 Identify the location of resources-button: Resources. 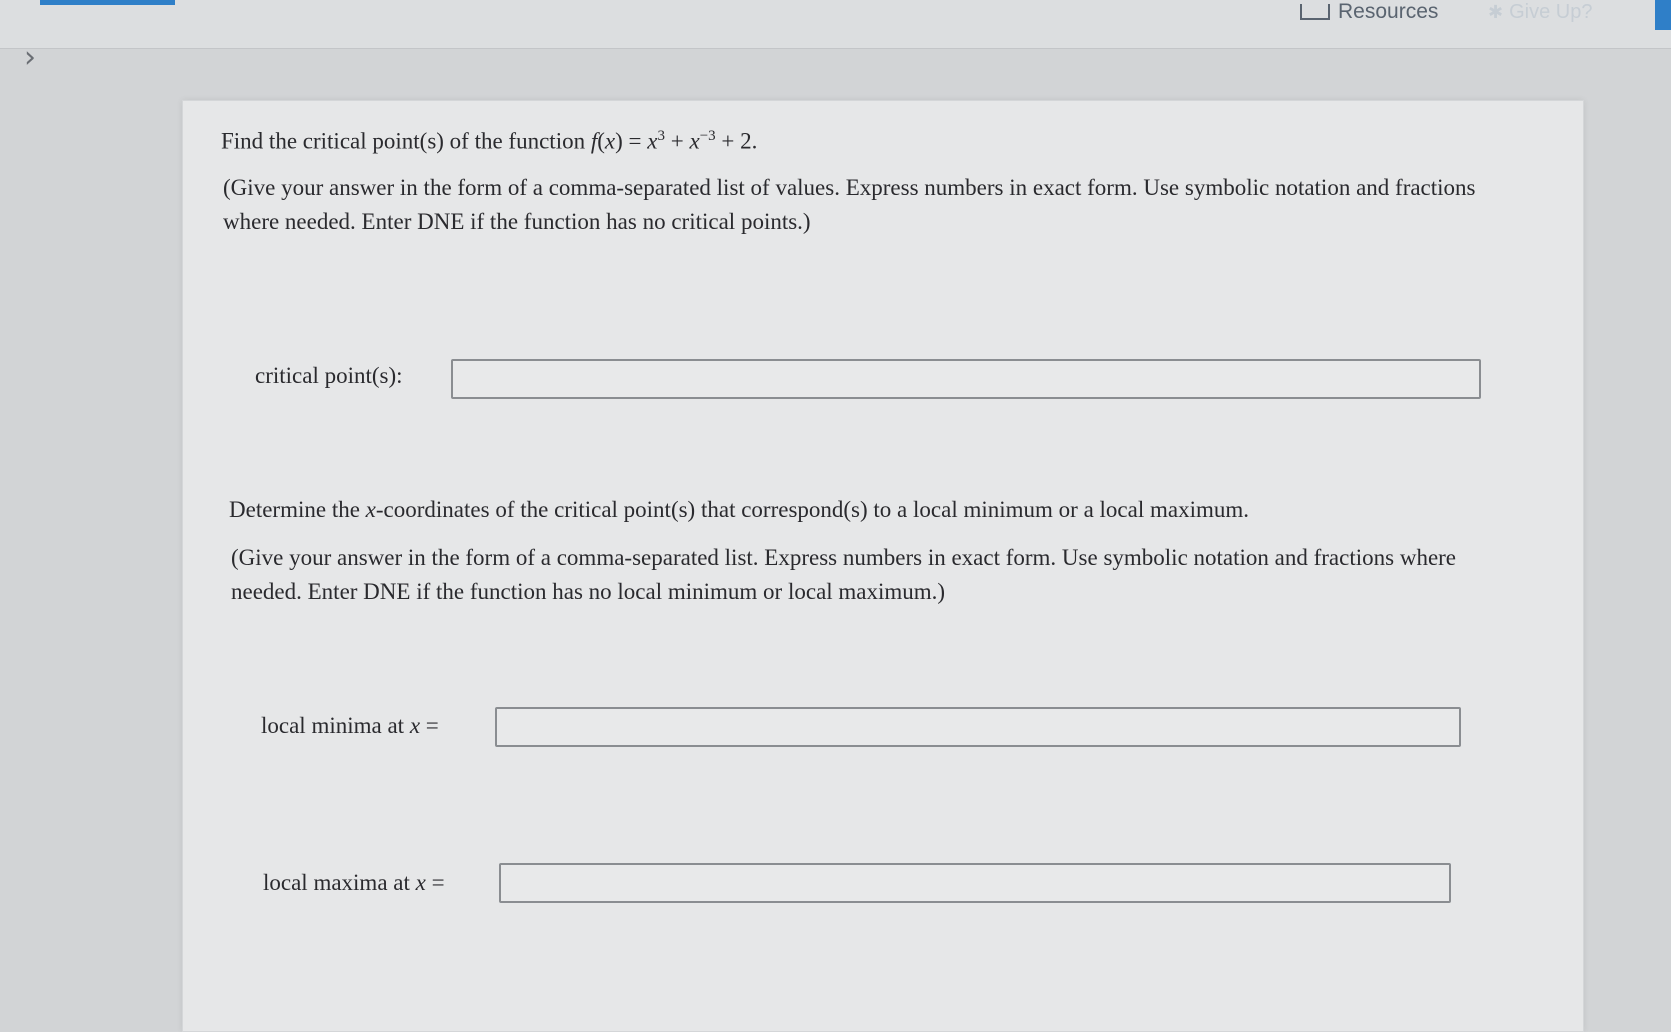
(1369, 12).